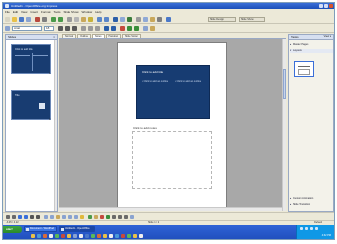 Image resolution: width=337 pixels, height=244 pixels. I want to click on email-icon, so click(28, 19).